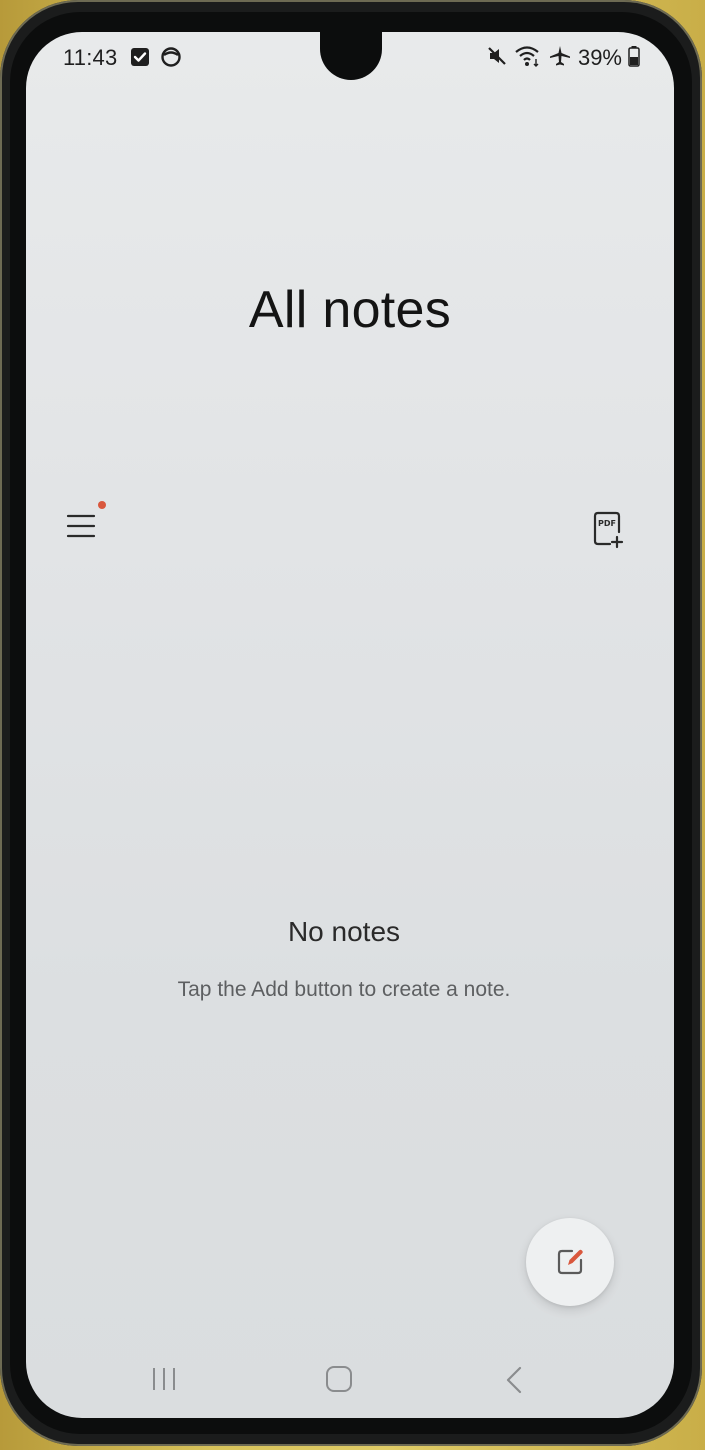 Image resolution: width=705 pixels, height=1450 pixels. I want to click on menu-notification-badge, so click(102, 505).